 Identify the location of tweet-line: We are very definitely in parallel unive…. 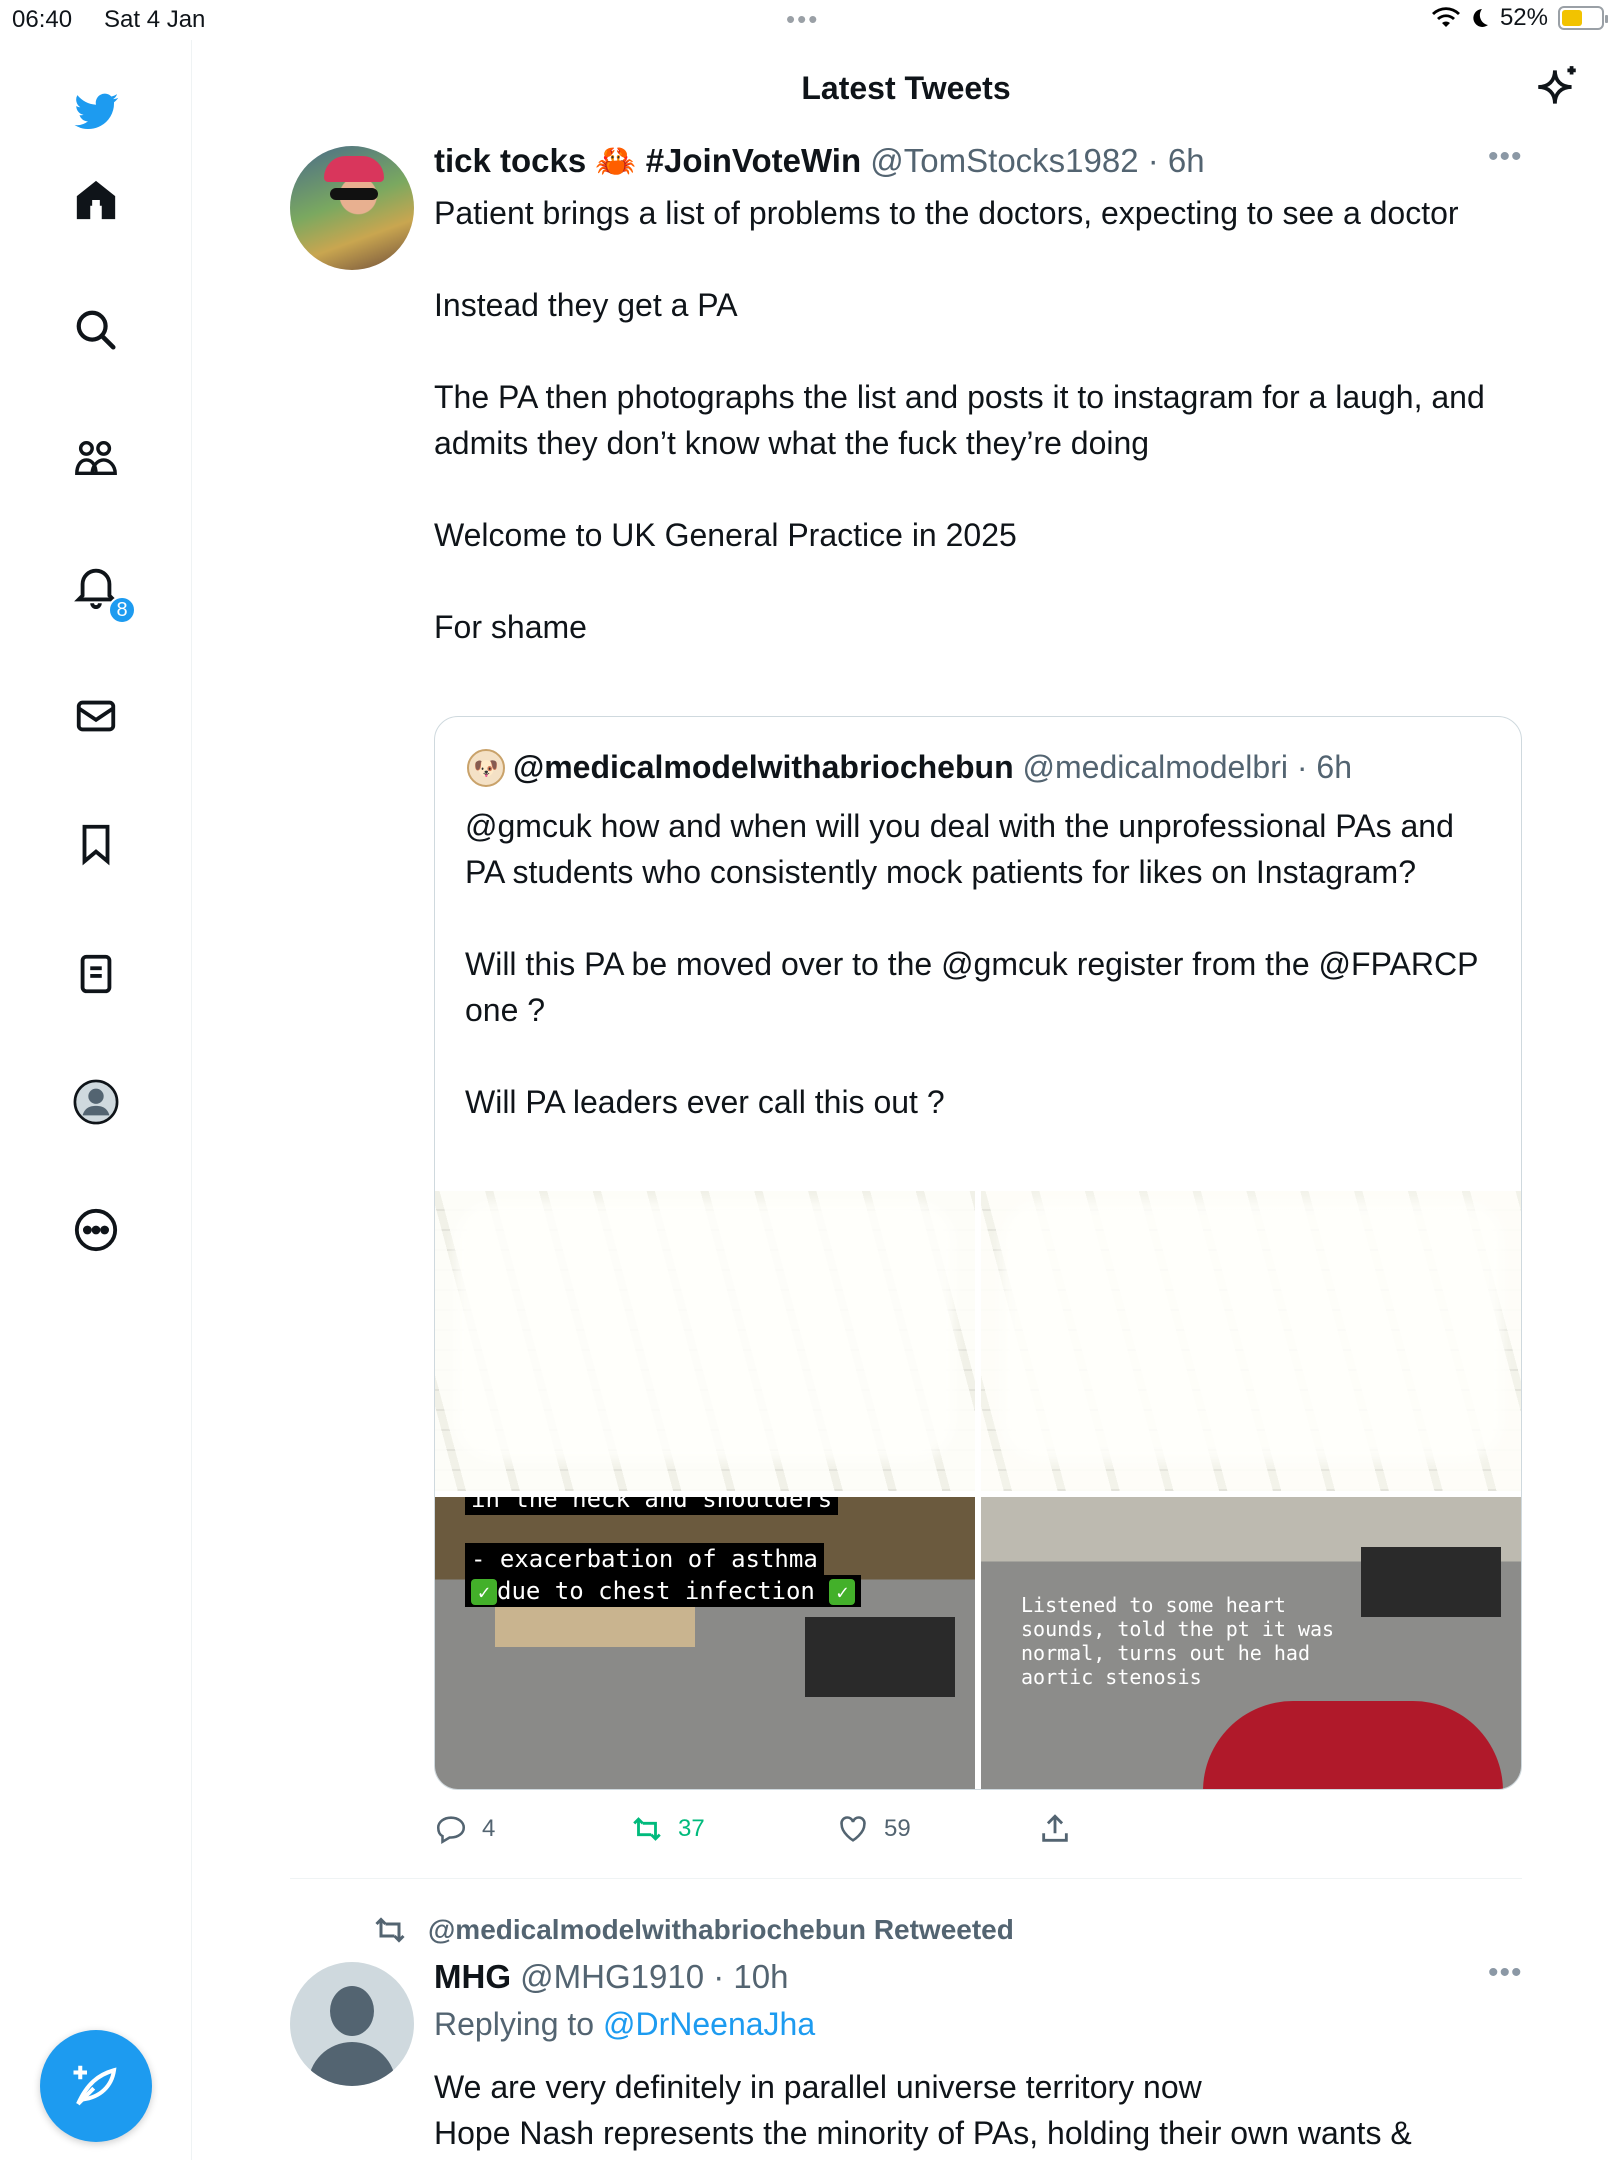
(818, 2087).